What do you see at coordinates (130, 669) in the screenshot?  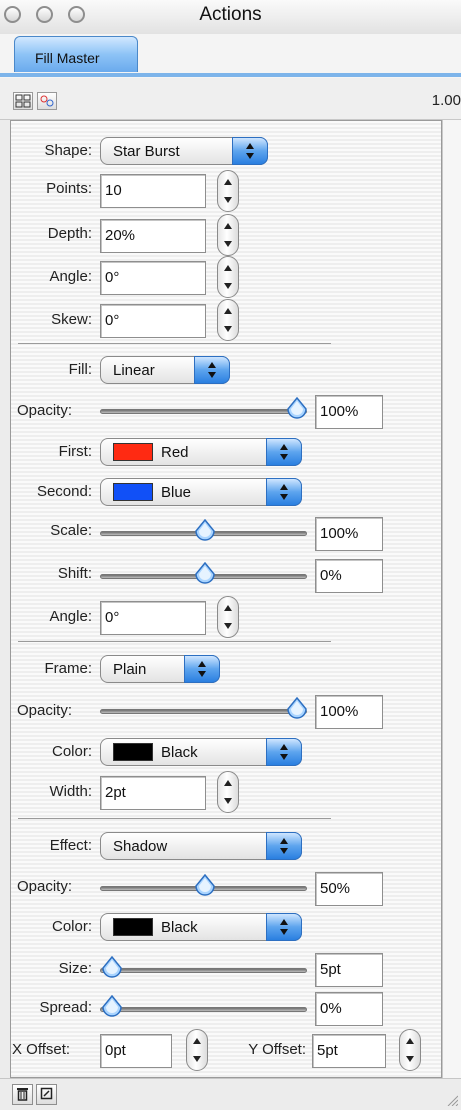 I see `frame-popup-value: Plain` at bounding box center [130, 669].